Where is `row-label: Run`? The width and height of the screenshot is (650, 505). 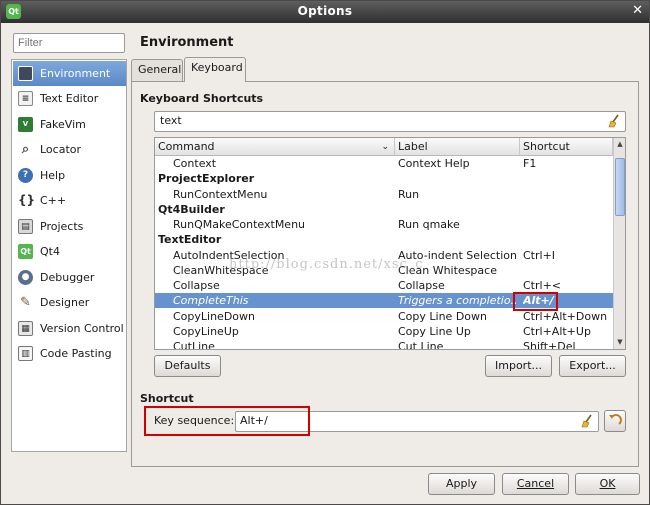 row-label: Run is located at coordinates (409, 194).